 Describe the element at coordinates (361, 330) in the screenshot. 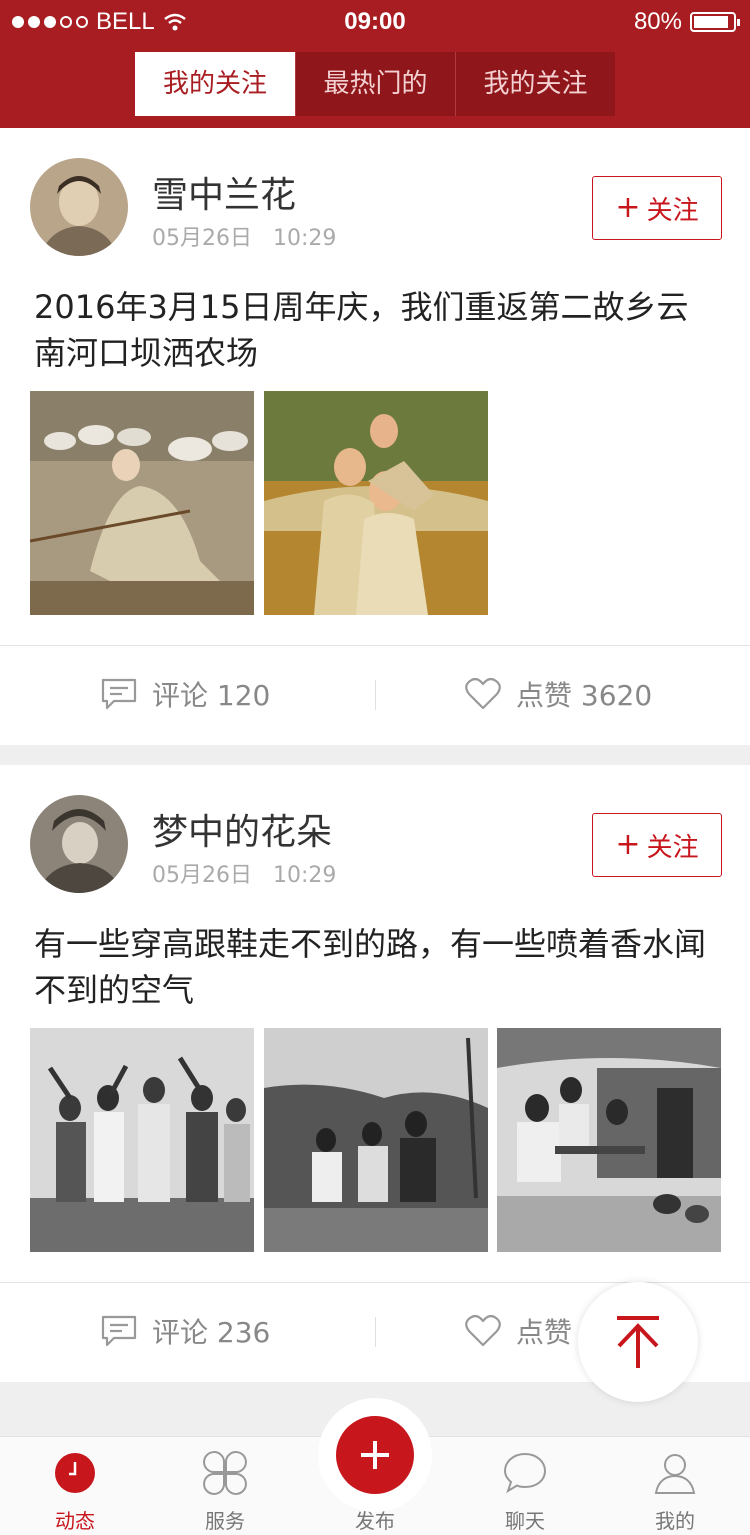

I see `post-text: 2016年3月15日周年庆，我们重返第二故乡云南河口坝洒农场` at that location.